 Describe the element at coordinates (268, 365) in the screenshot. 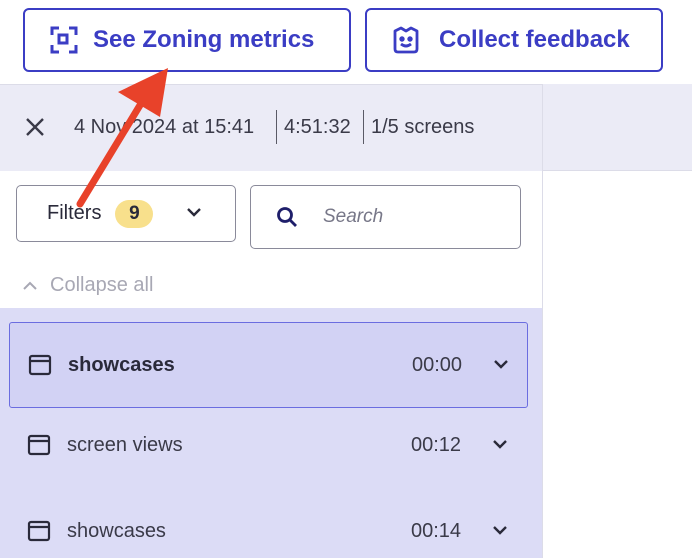

I see `list-item: showcases 00:00` at that location.